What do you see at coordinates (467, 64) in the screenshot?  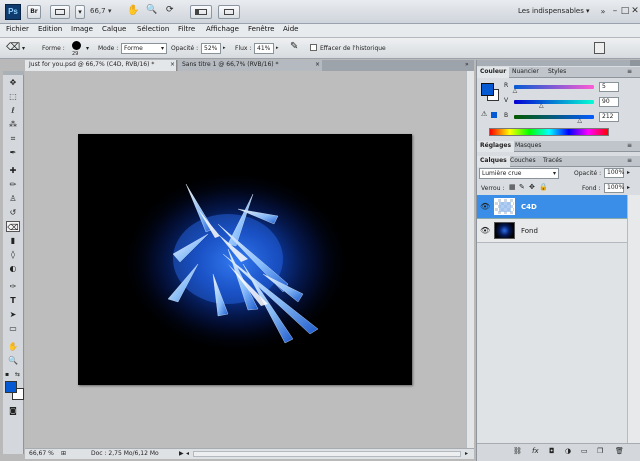 I see `tabs-overflow-icon: »` at bounding box center [467, 64].